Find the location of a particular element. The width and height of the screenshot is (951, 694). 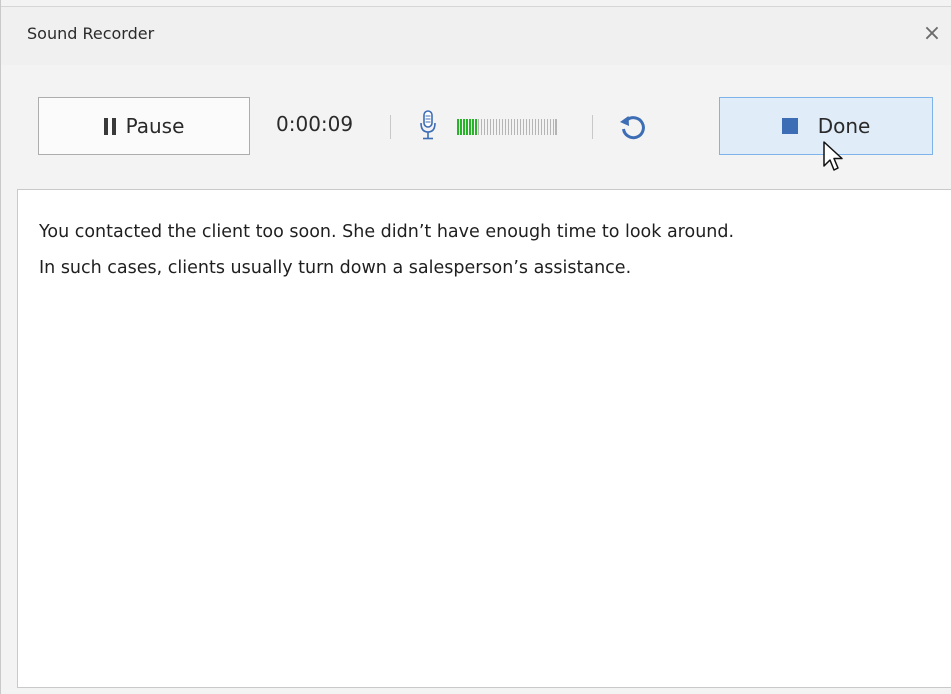

done-button: Done is located at coordinates (826, 126).